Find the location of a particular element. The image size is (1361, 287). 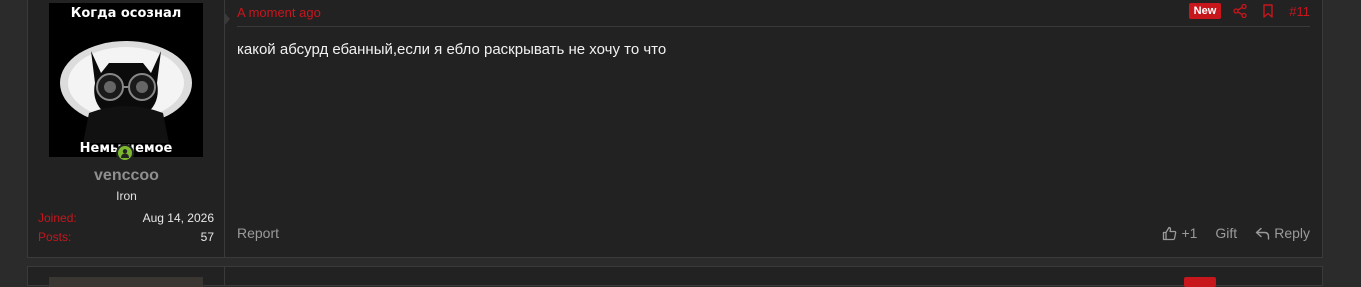

gift-label: Gift is located at coordinates (1226, 233).